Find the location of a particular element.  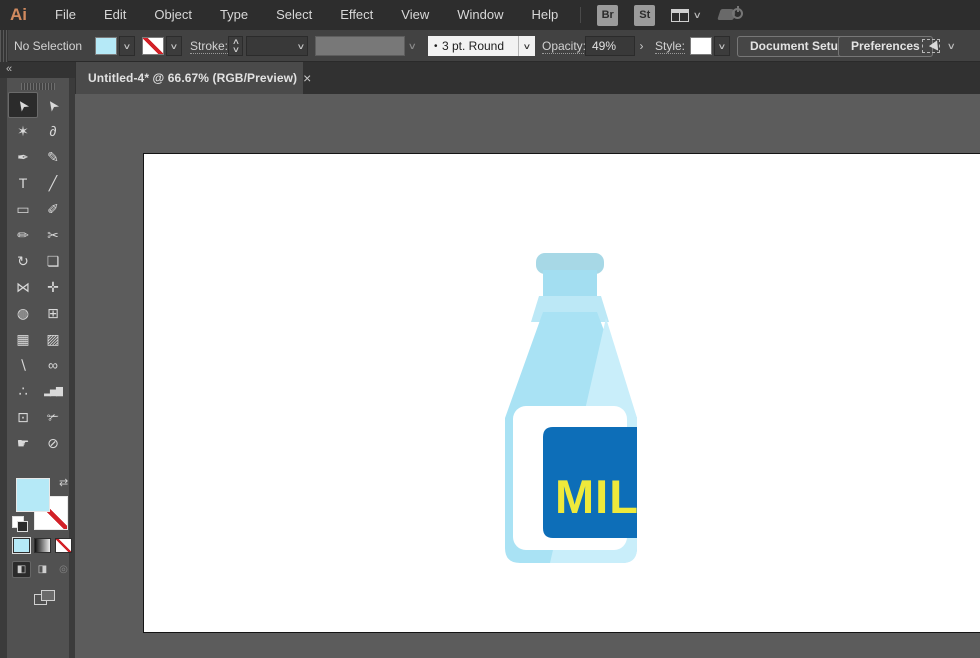

mesh-tool: ▦ is located at coordinates (23, 339).